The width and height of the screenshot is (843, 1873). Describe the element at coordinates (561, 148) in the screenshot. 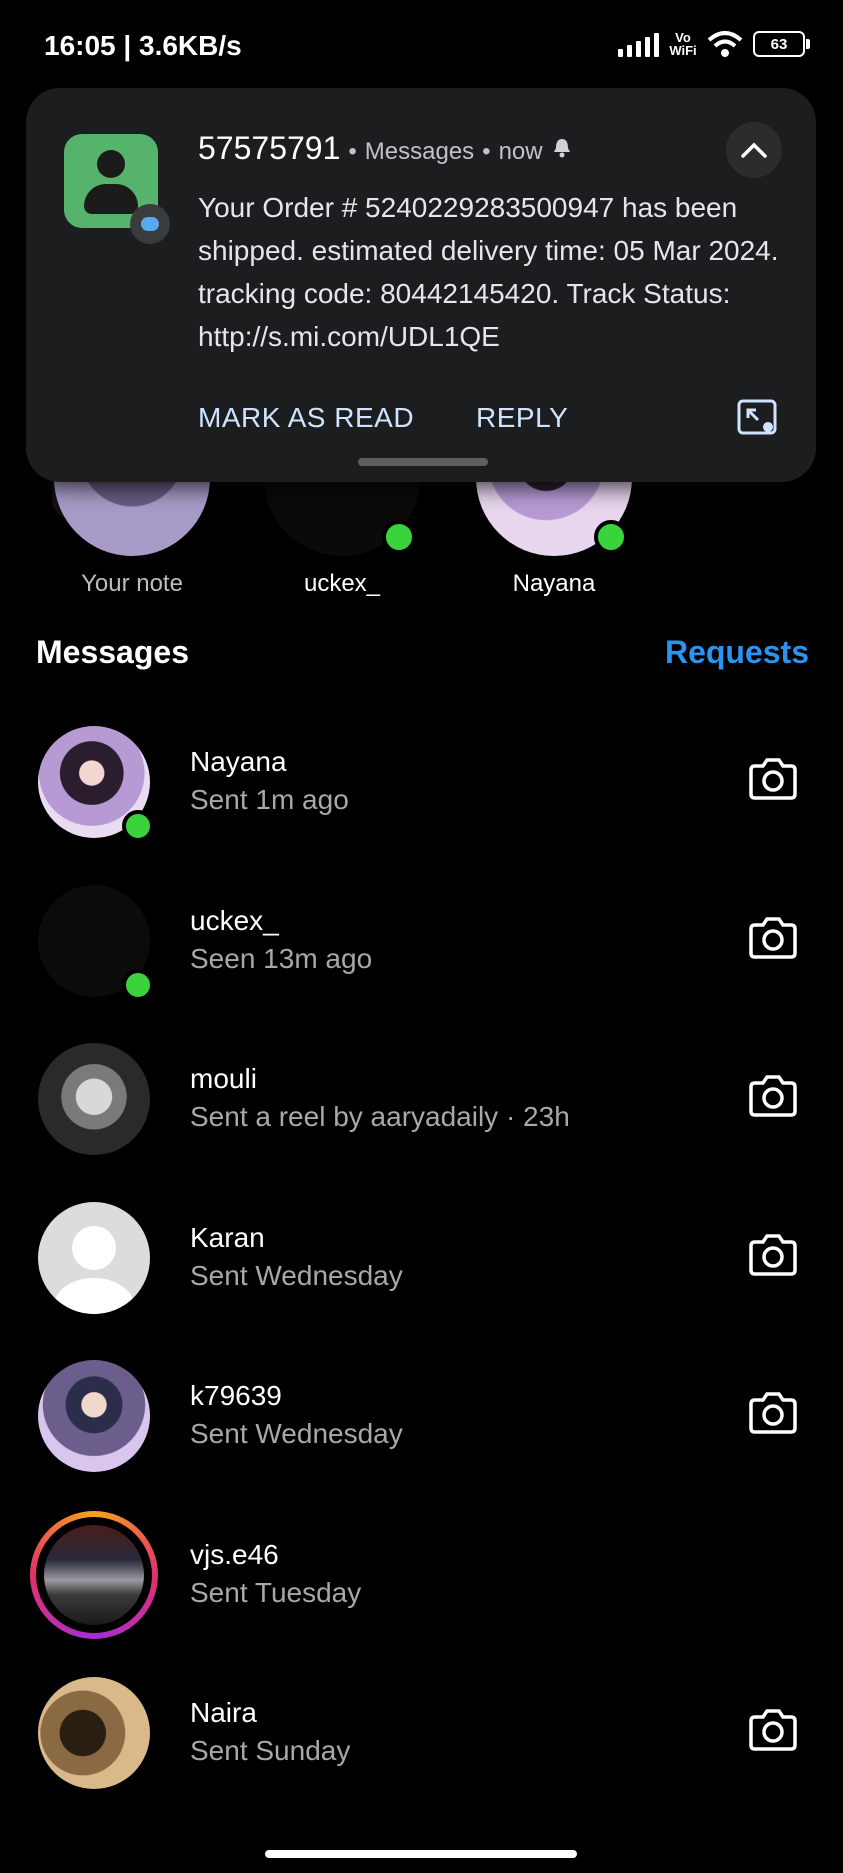

I see `bell-icon` at that location.